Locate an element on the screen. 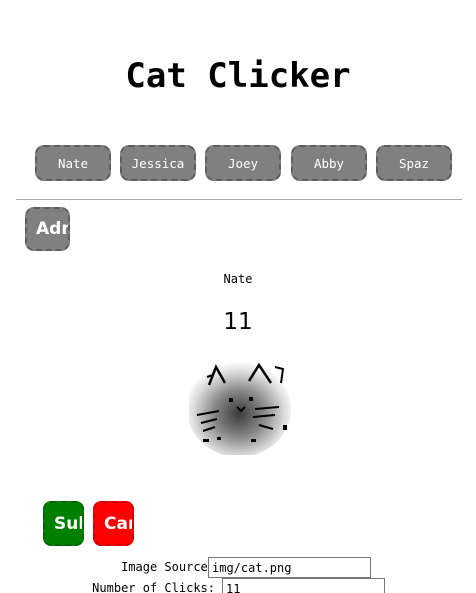 The height and width of the screenshot is (593, 476). image-source-row: Image Source: is located at coordinates (238, 568).